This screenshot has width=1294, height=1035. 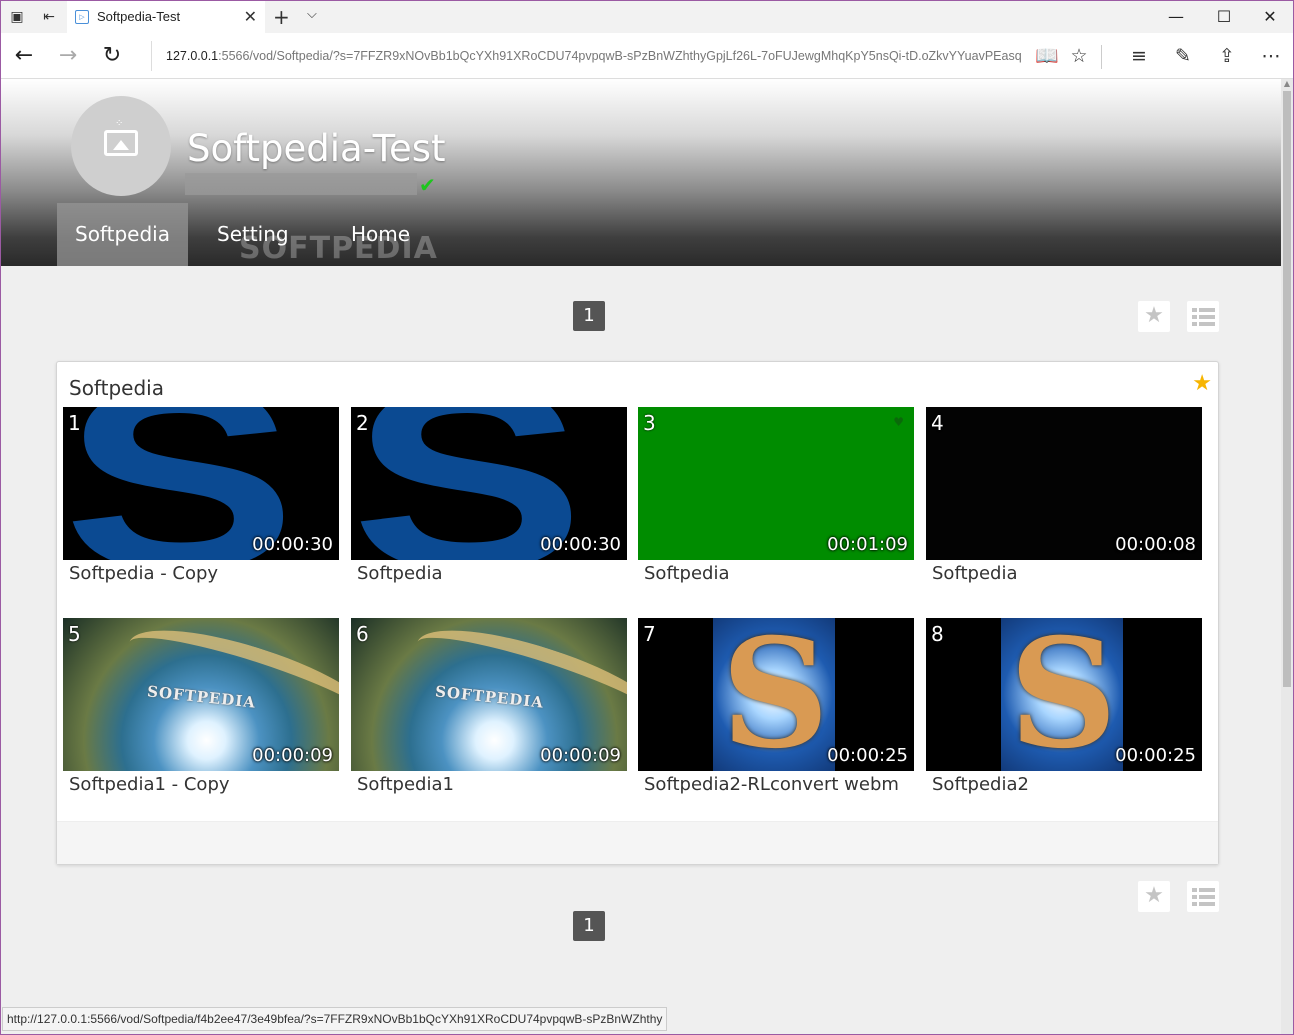 I want to click on nav-tab-softpedia: Softpedia, so click(x=122, y=234).